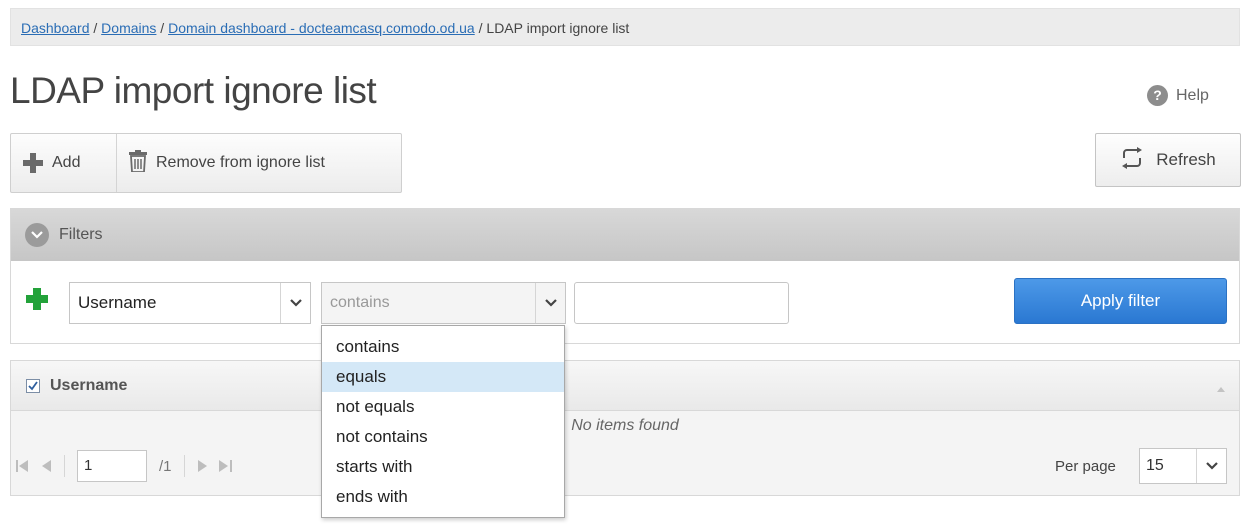 This screenshot has width=1247, height=524. I want to click on operator-option-not-contains: not contains, so click(443, 437).